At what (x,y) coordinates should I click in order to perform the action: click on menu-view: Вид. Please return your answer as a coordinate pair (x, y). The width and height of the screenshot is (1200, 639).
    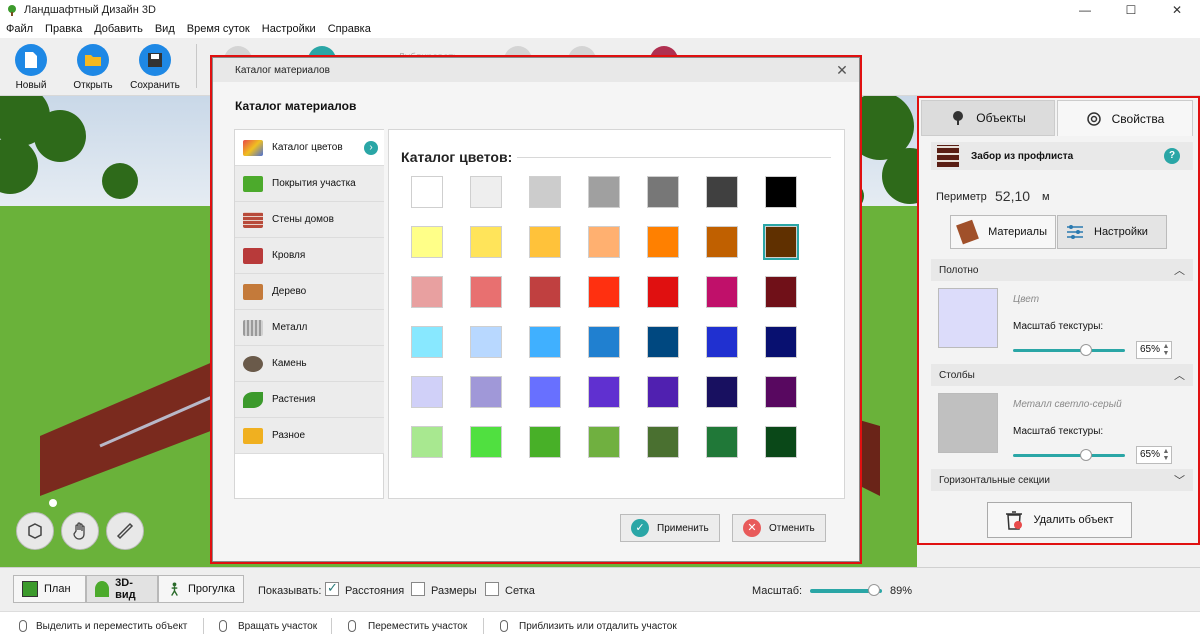
    Looking at the image, I should click on (165, 29).